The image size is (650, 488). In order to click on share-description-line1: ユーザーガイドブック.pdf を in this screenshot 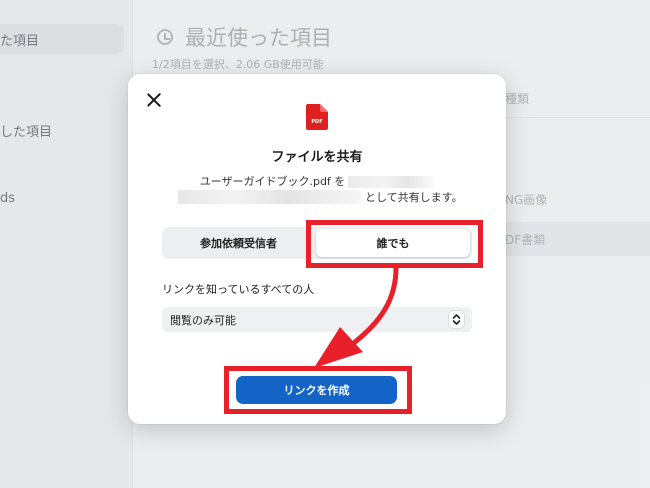, I will do `click(317, 181)`.